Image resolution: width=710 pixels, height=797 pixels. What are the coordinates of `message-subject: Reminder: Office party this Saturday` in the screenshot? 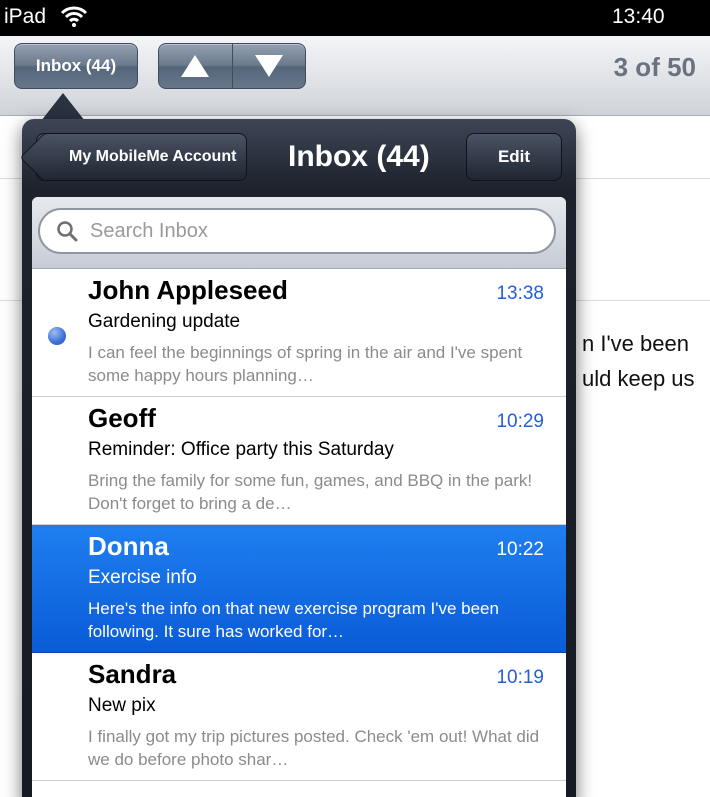 It's located at (241, 449).